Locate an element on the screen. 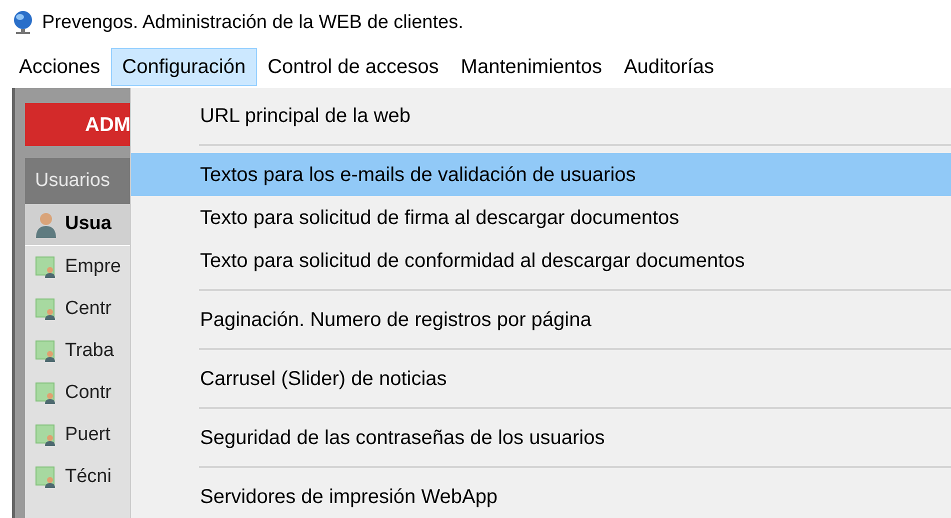 The image size is (951, 518). menu-item: Control de accesos is located at coordinates (353, 67).